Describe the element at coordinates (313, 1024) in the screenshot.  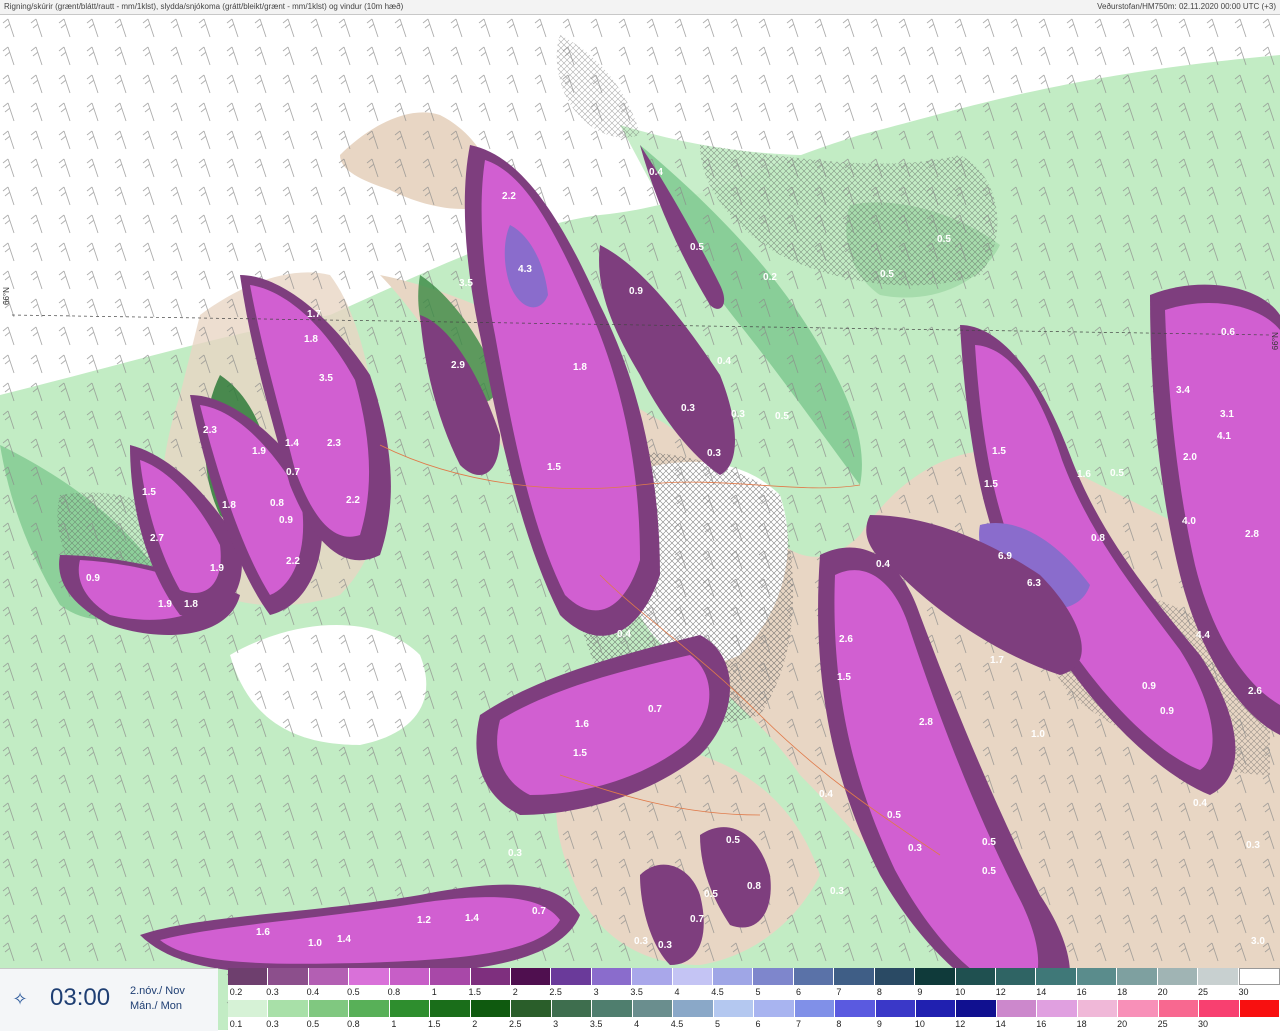
I see `legend-tick-label: 0.5` at that location.